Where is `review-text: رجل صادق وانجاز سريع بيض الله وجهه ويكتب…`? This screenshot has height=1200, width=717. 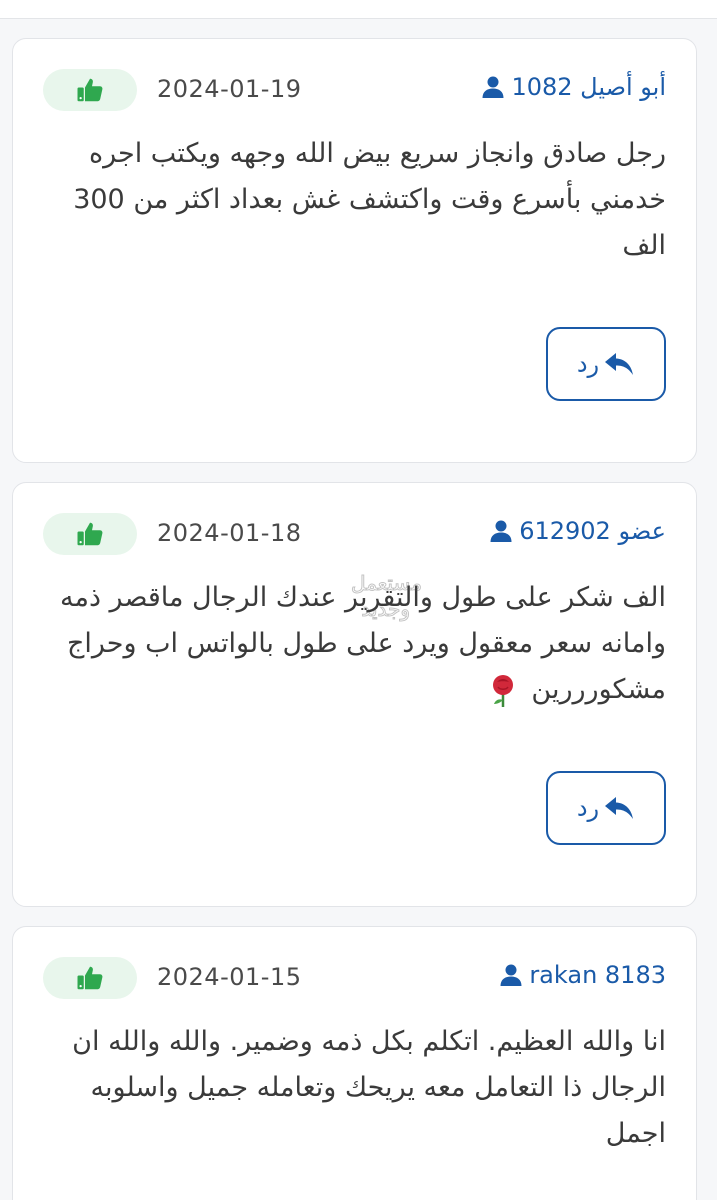 review-text: رجل صادق وانجاز سريع بيض الله وجهه ويكتب… is located at coordinates (354, 200).